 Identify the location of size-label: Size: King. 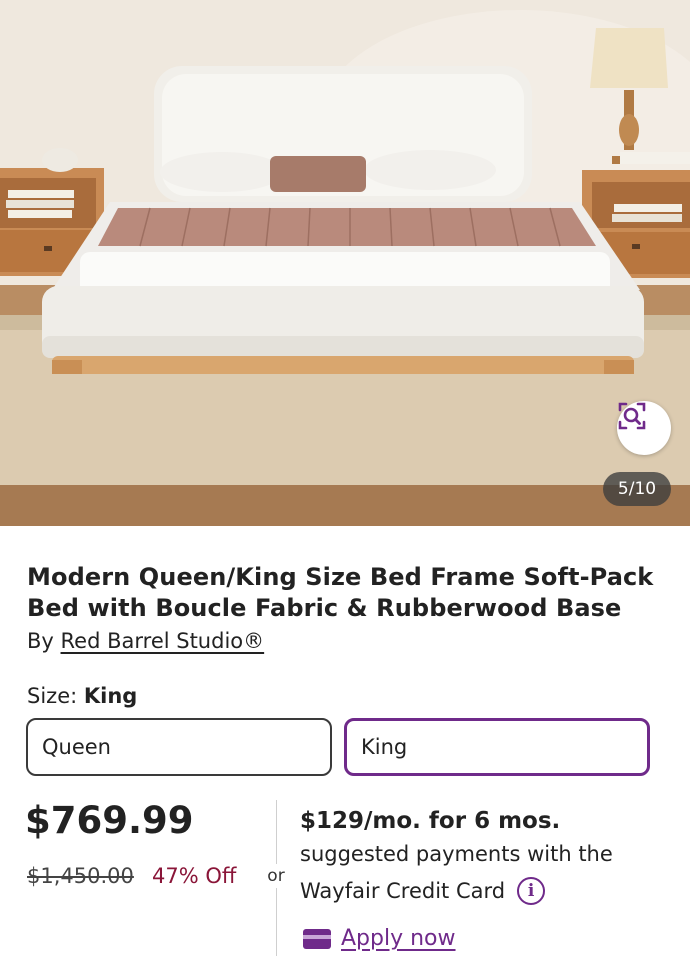
(82, 696).